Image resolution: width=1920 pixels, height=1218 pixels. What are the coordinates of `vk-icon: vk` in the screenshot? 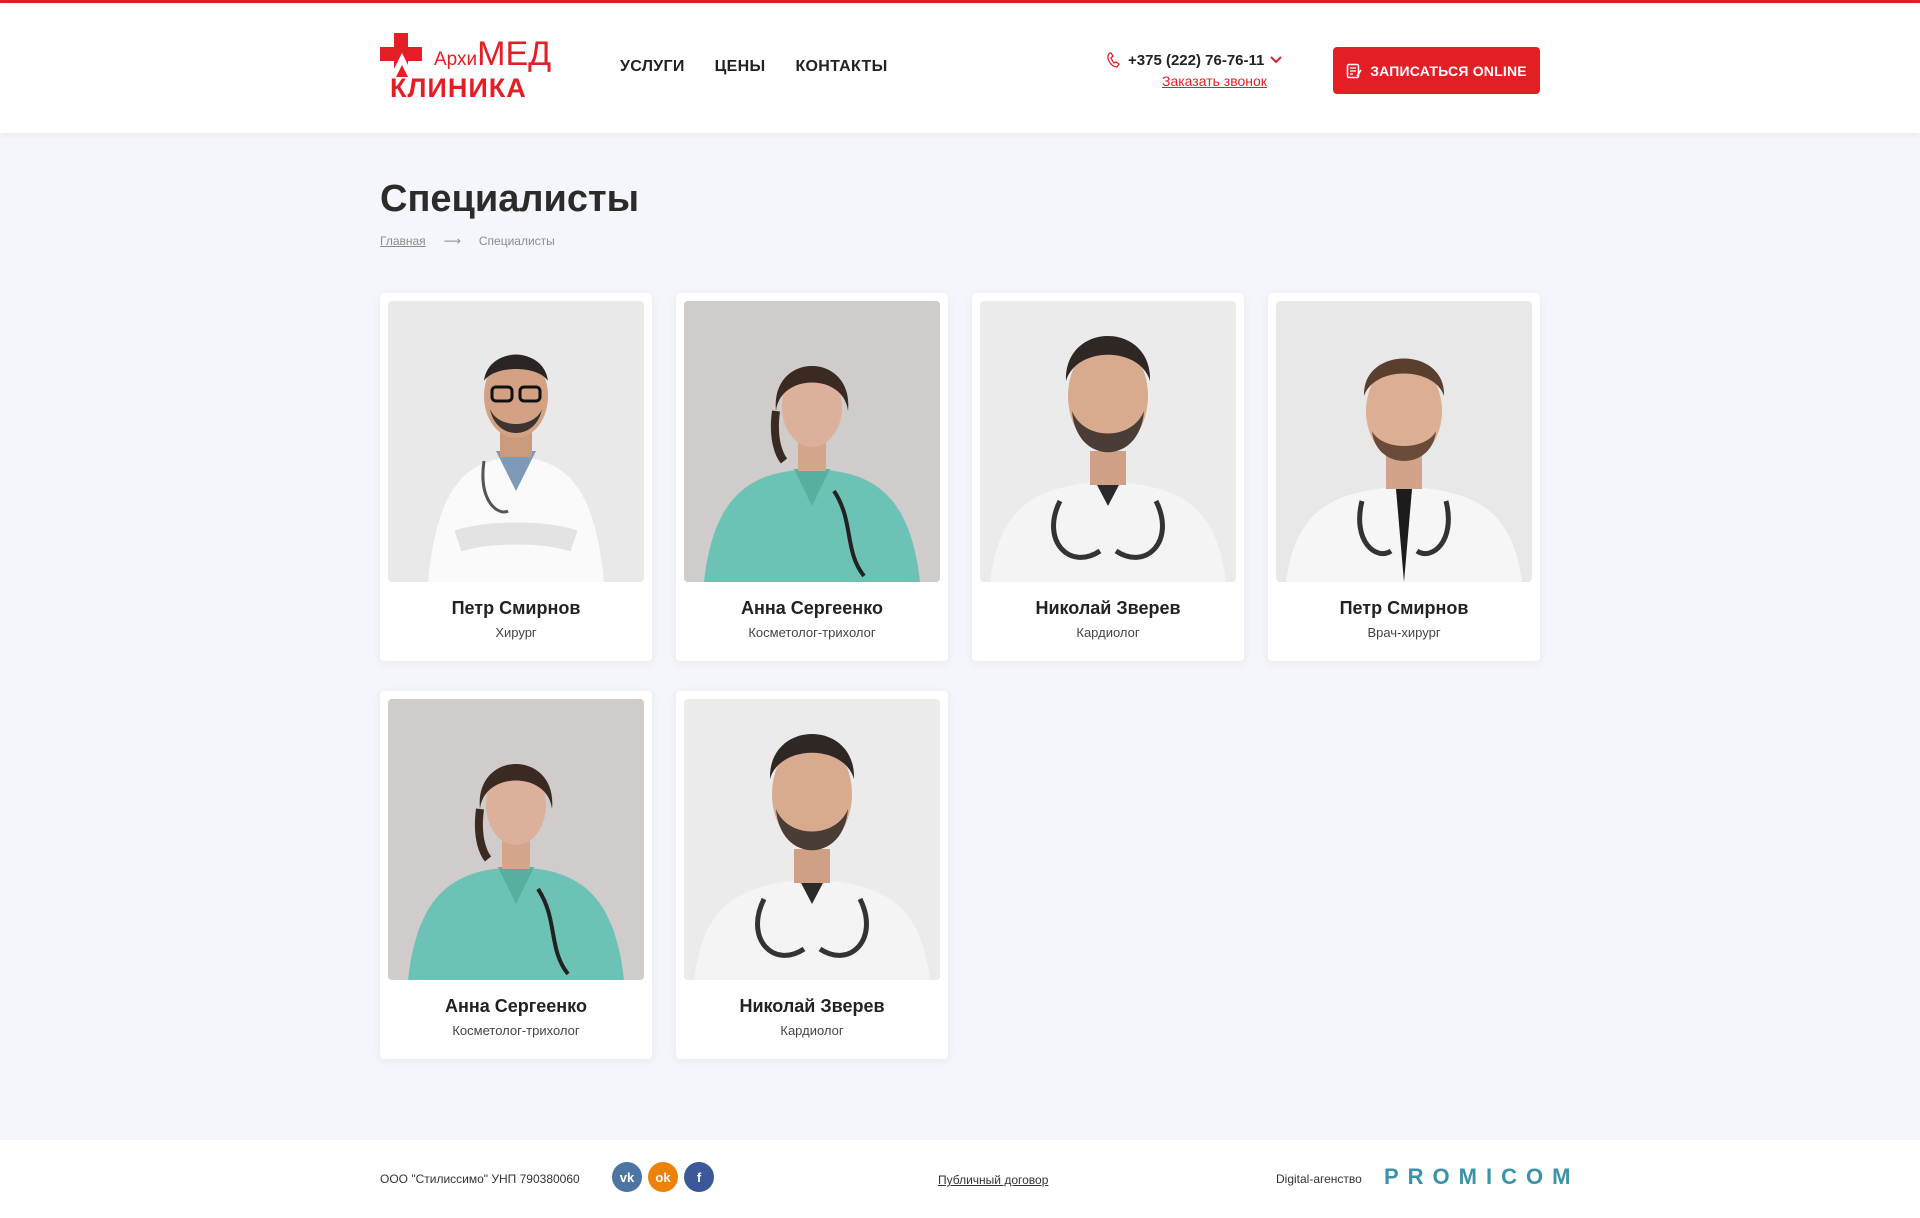 It's located at (627, 1177).